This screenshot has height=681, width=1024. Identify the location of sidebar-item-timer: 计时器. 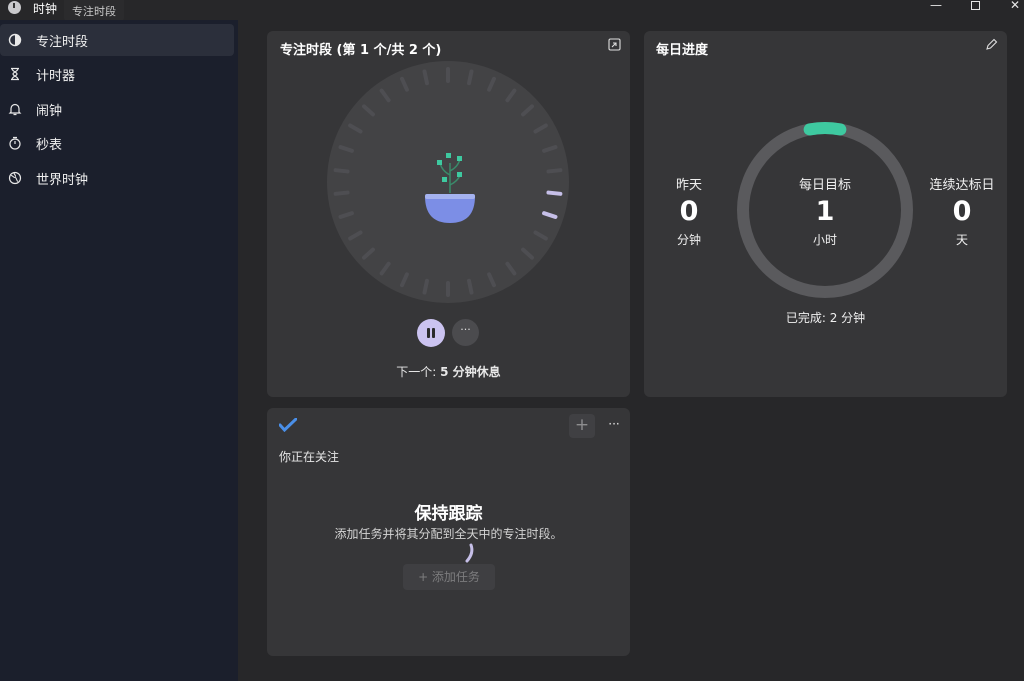
(117, 74).